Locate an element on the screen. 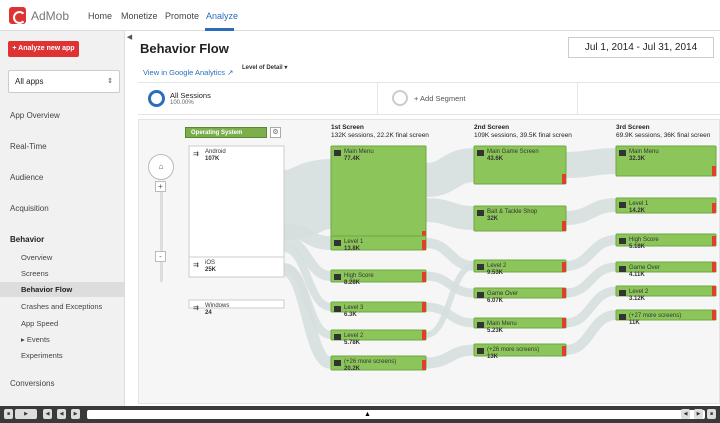 The height and width of the screenshot is (423, 720). admob-logo-icon is located at coordinates (17, 15).